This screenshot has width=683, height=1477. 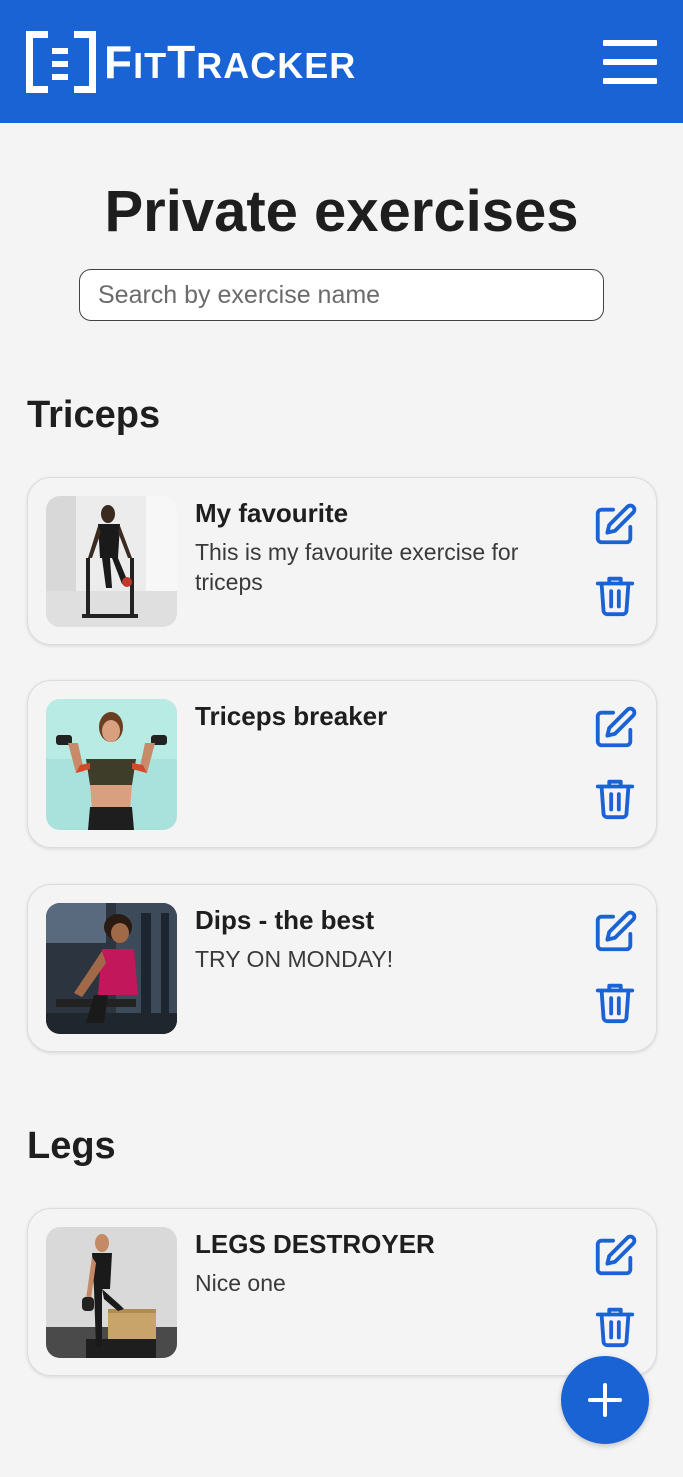 I want to click on exercise-name: Dips - the best, so click(x=285, y=920).